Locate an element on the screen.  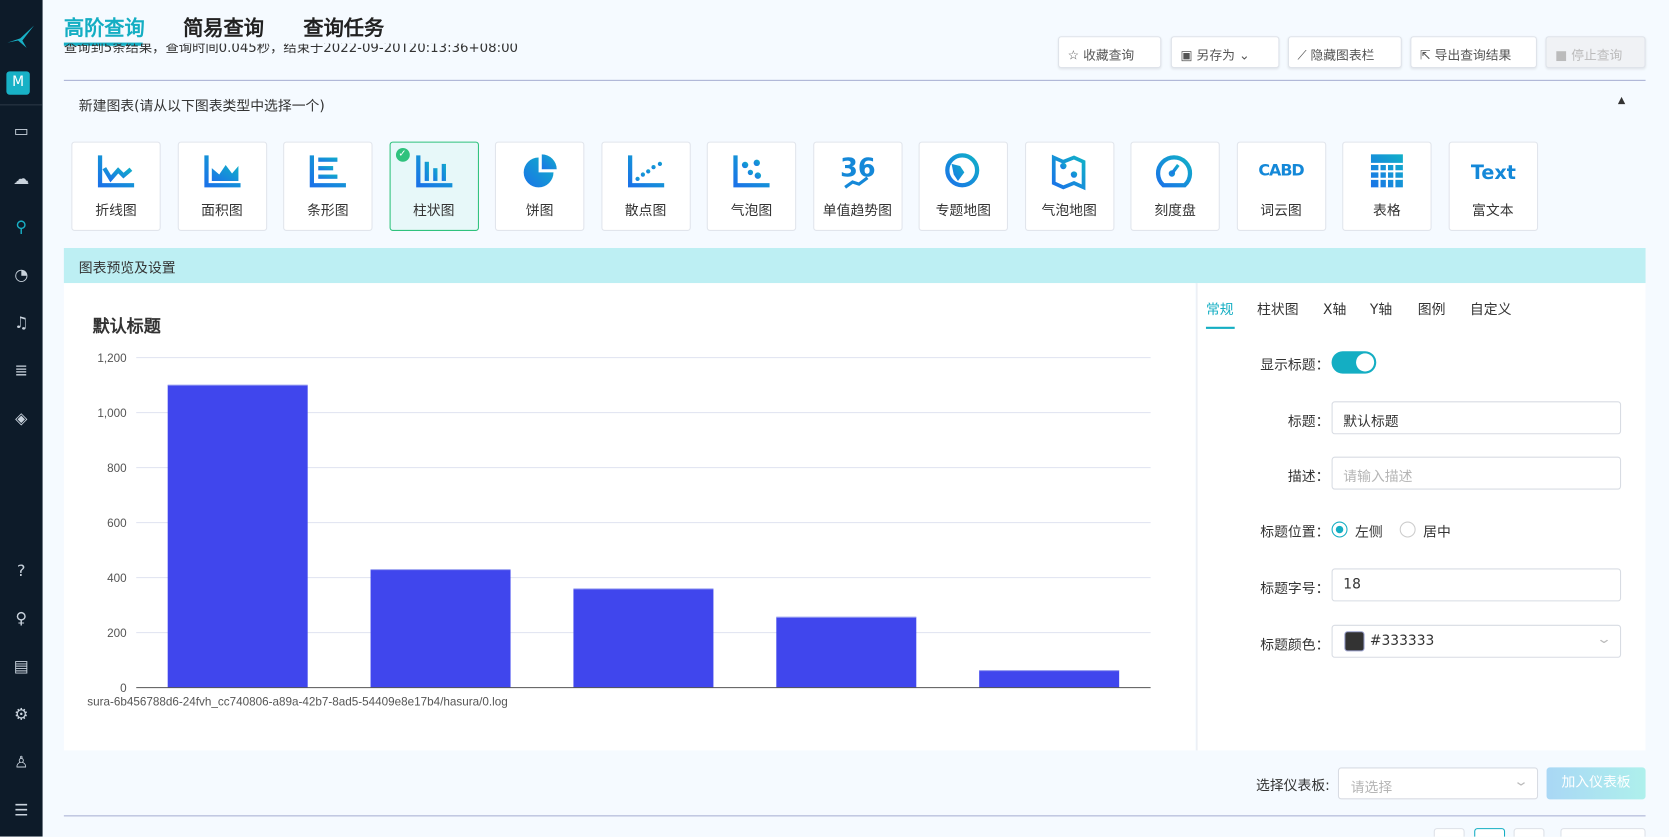
chart-type-pie-chart: 饼图 is located at coordinates (539, 186).